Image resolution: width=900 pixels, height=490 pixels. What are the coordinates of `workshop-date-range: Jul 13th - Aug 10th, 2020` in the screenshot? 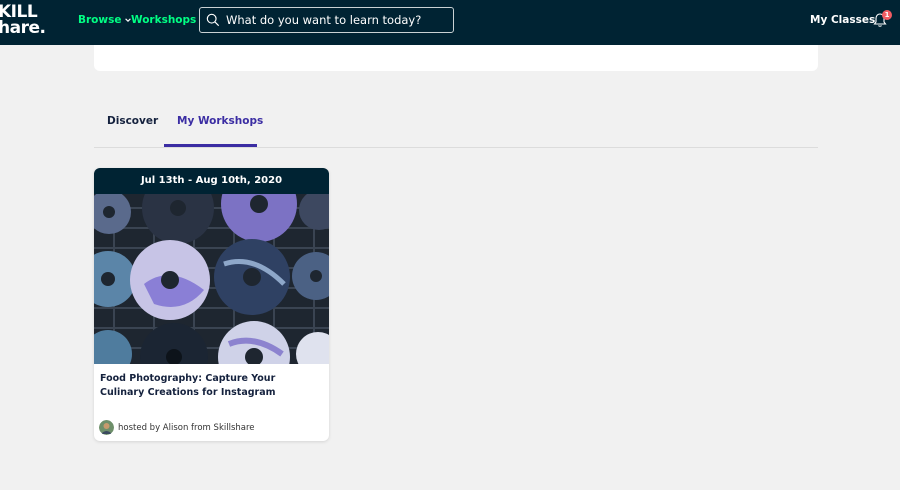 It's located at (211, 181).